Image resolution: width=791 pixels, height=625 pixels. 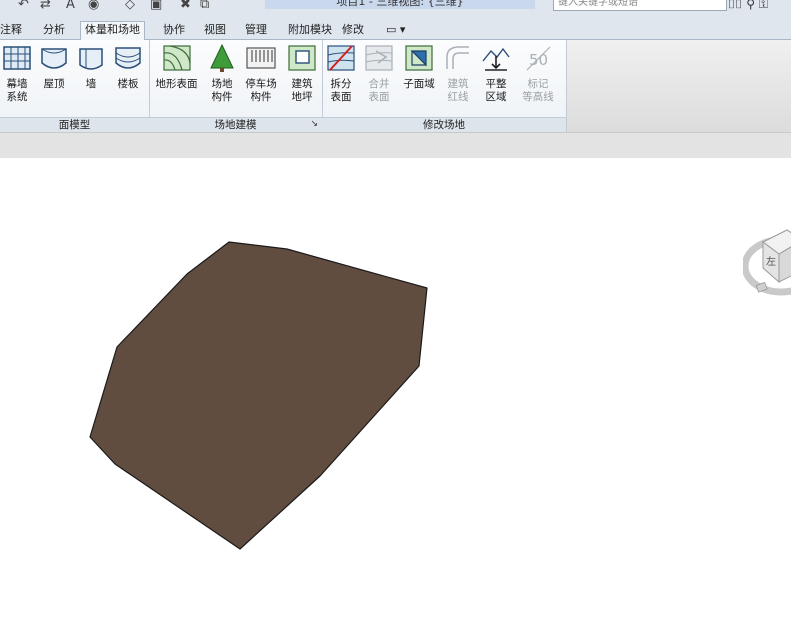 What do you see at coordinates (23, 6) in the screenshot?
I see `undo-icon: ↶` at bounding box center [23, 6].